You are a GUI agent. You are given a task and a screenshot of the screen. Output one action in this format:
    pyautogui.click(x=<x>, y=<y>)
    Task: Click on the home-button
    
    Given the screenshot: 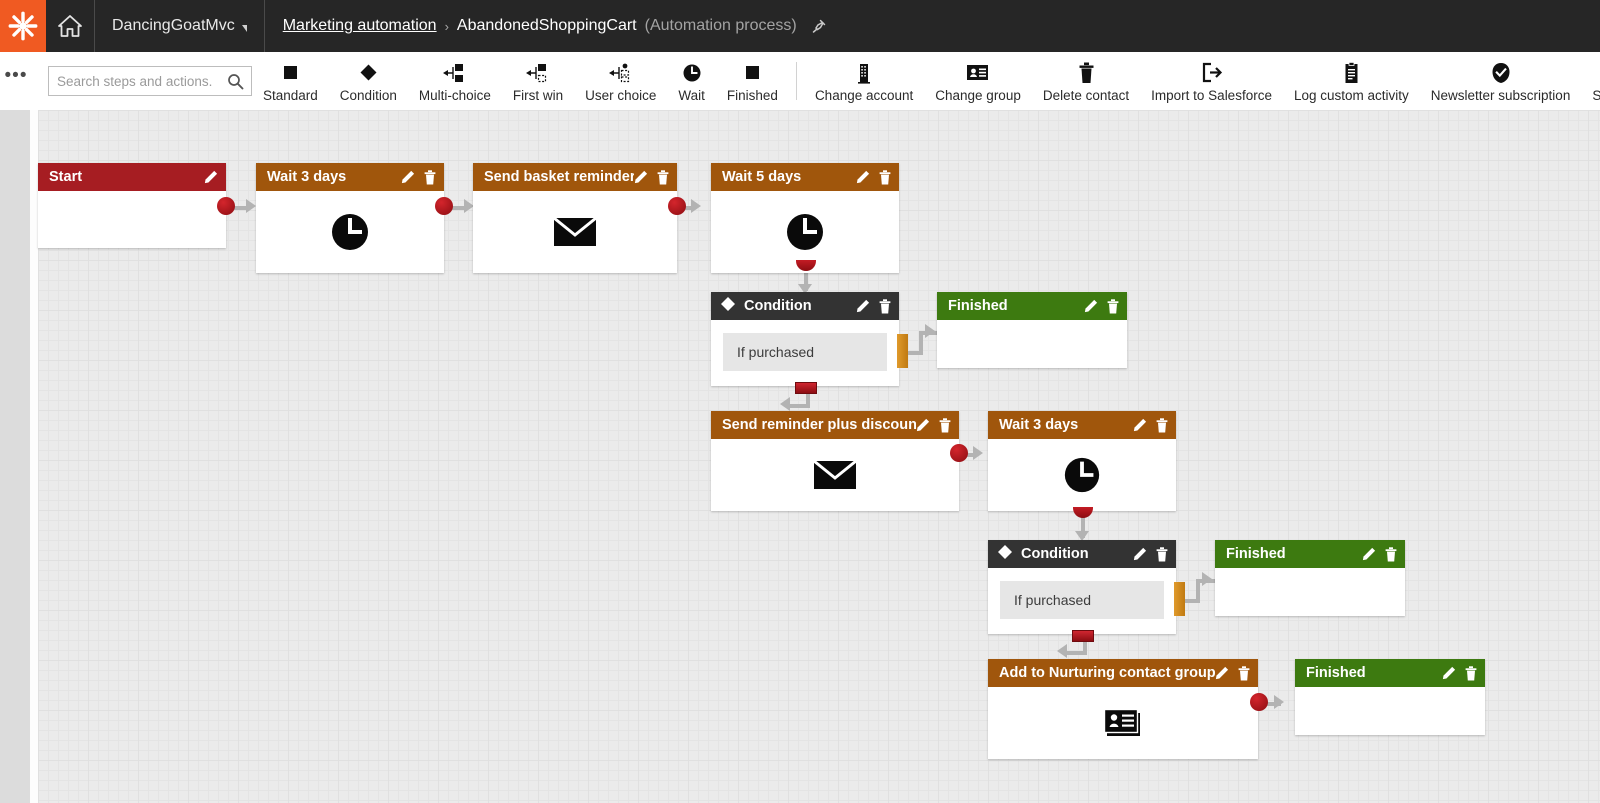 What is the action you would take?
    pyautogui.click(x=70, y=26)
    